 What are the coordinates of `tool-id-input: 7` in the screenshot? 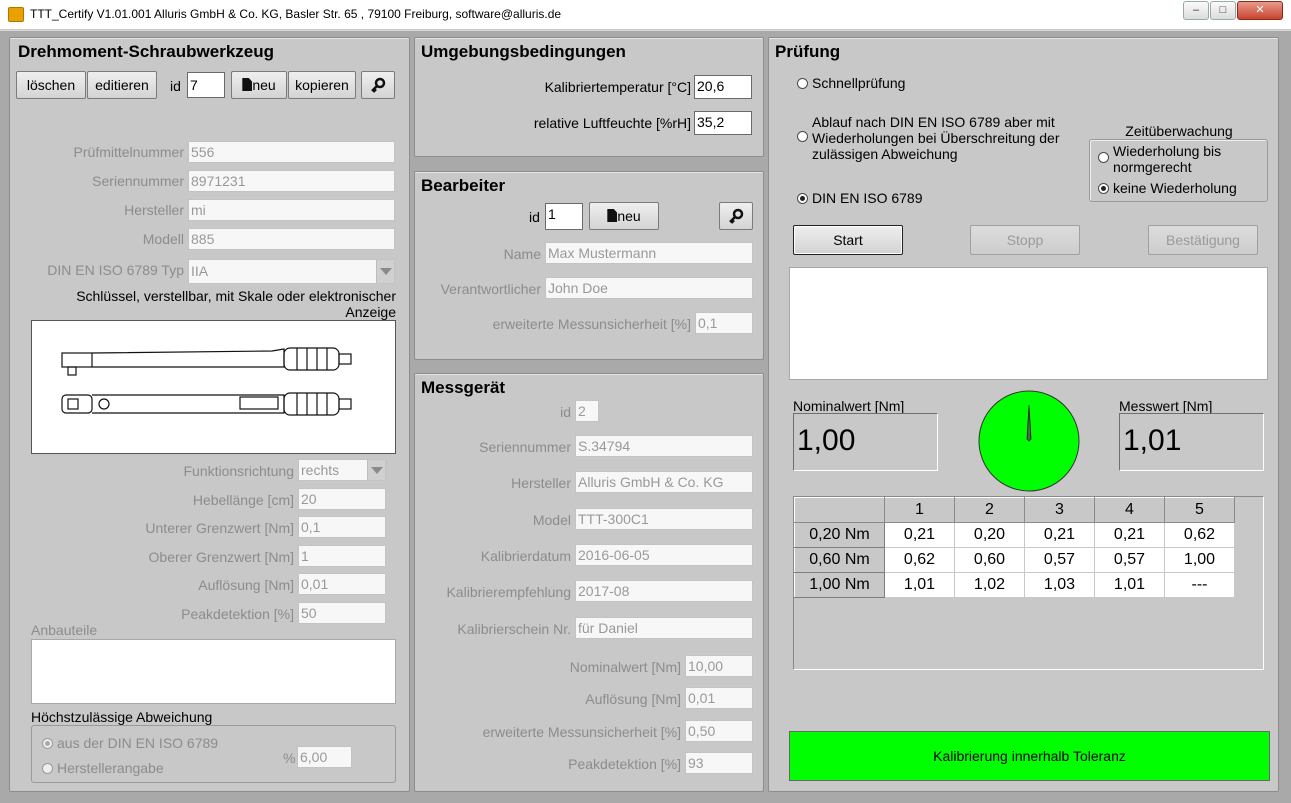 It's located at (206, 85).